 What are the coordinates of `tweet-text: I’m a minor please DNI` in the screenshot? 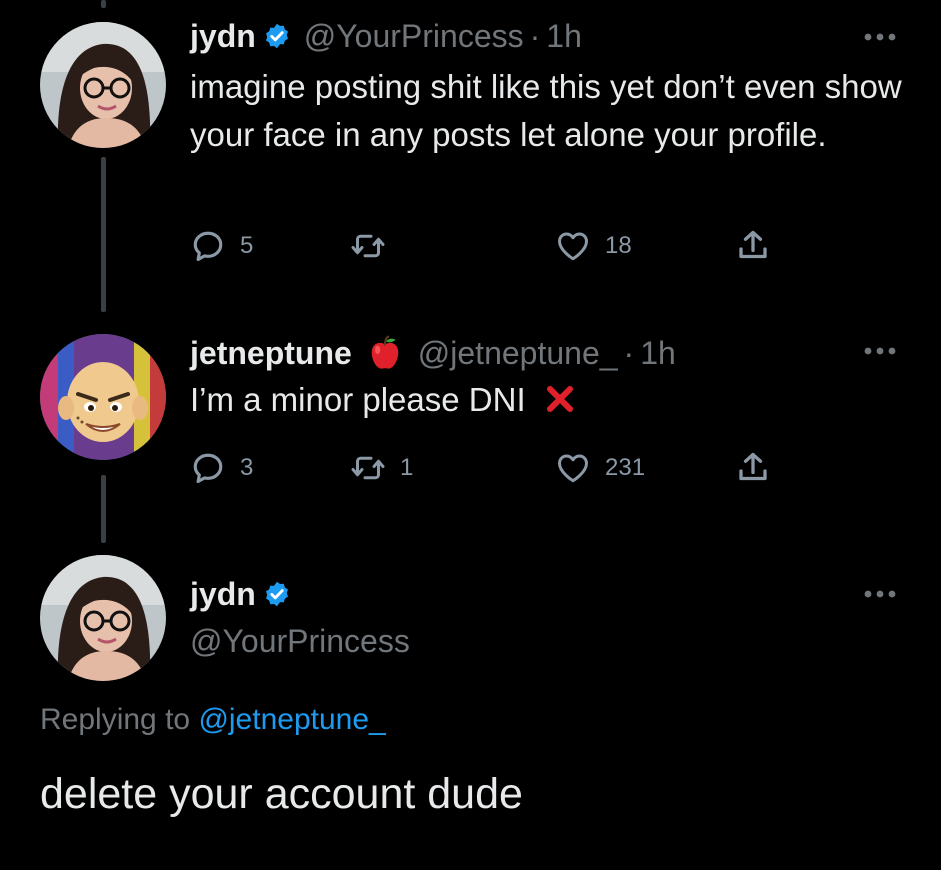 It's located at (550, 400).